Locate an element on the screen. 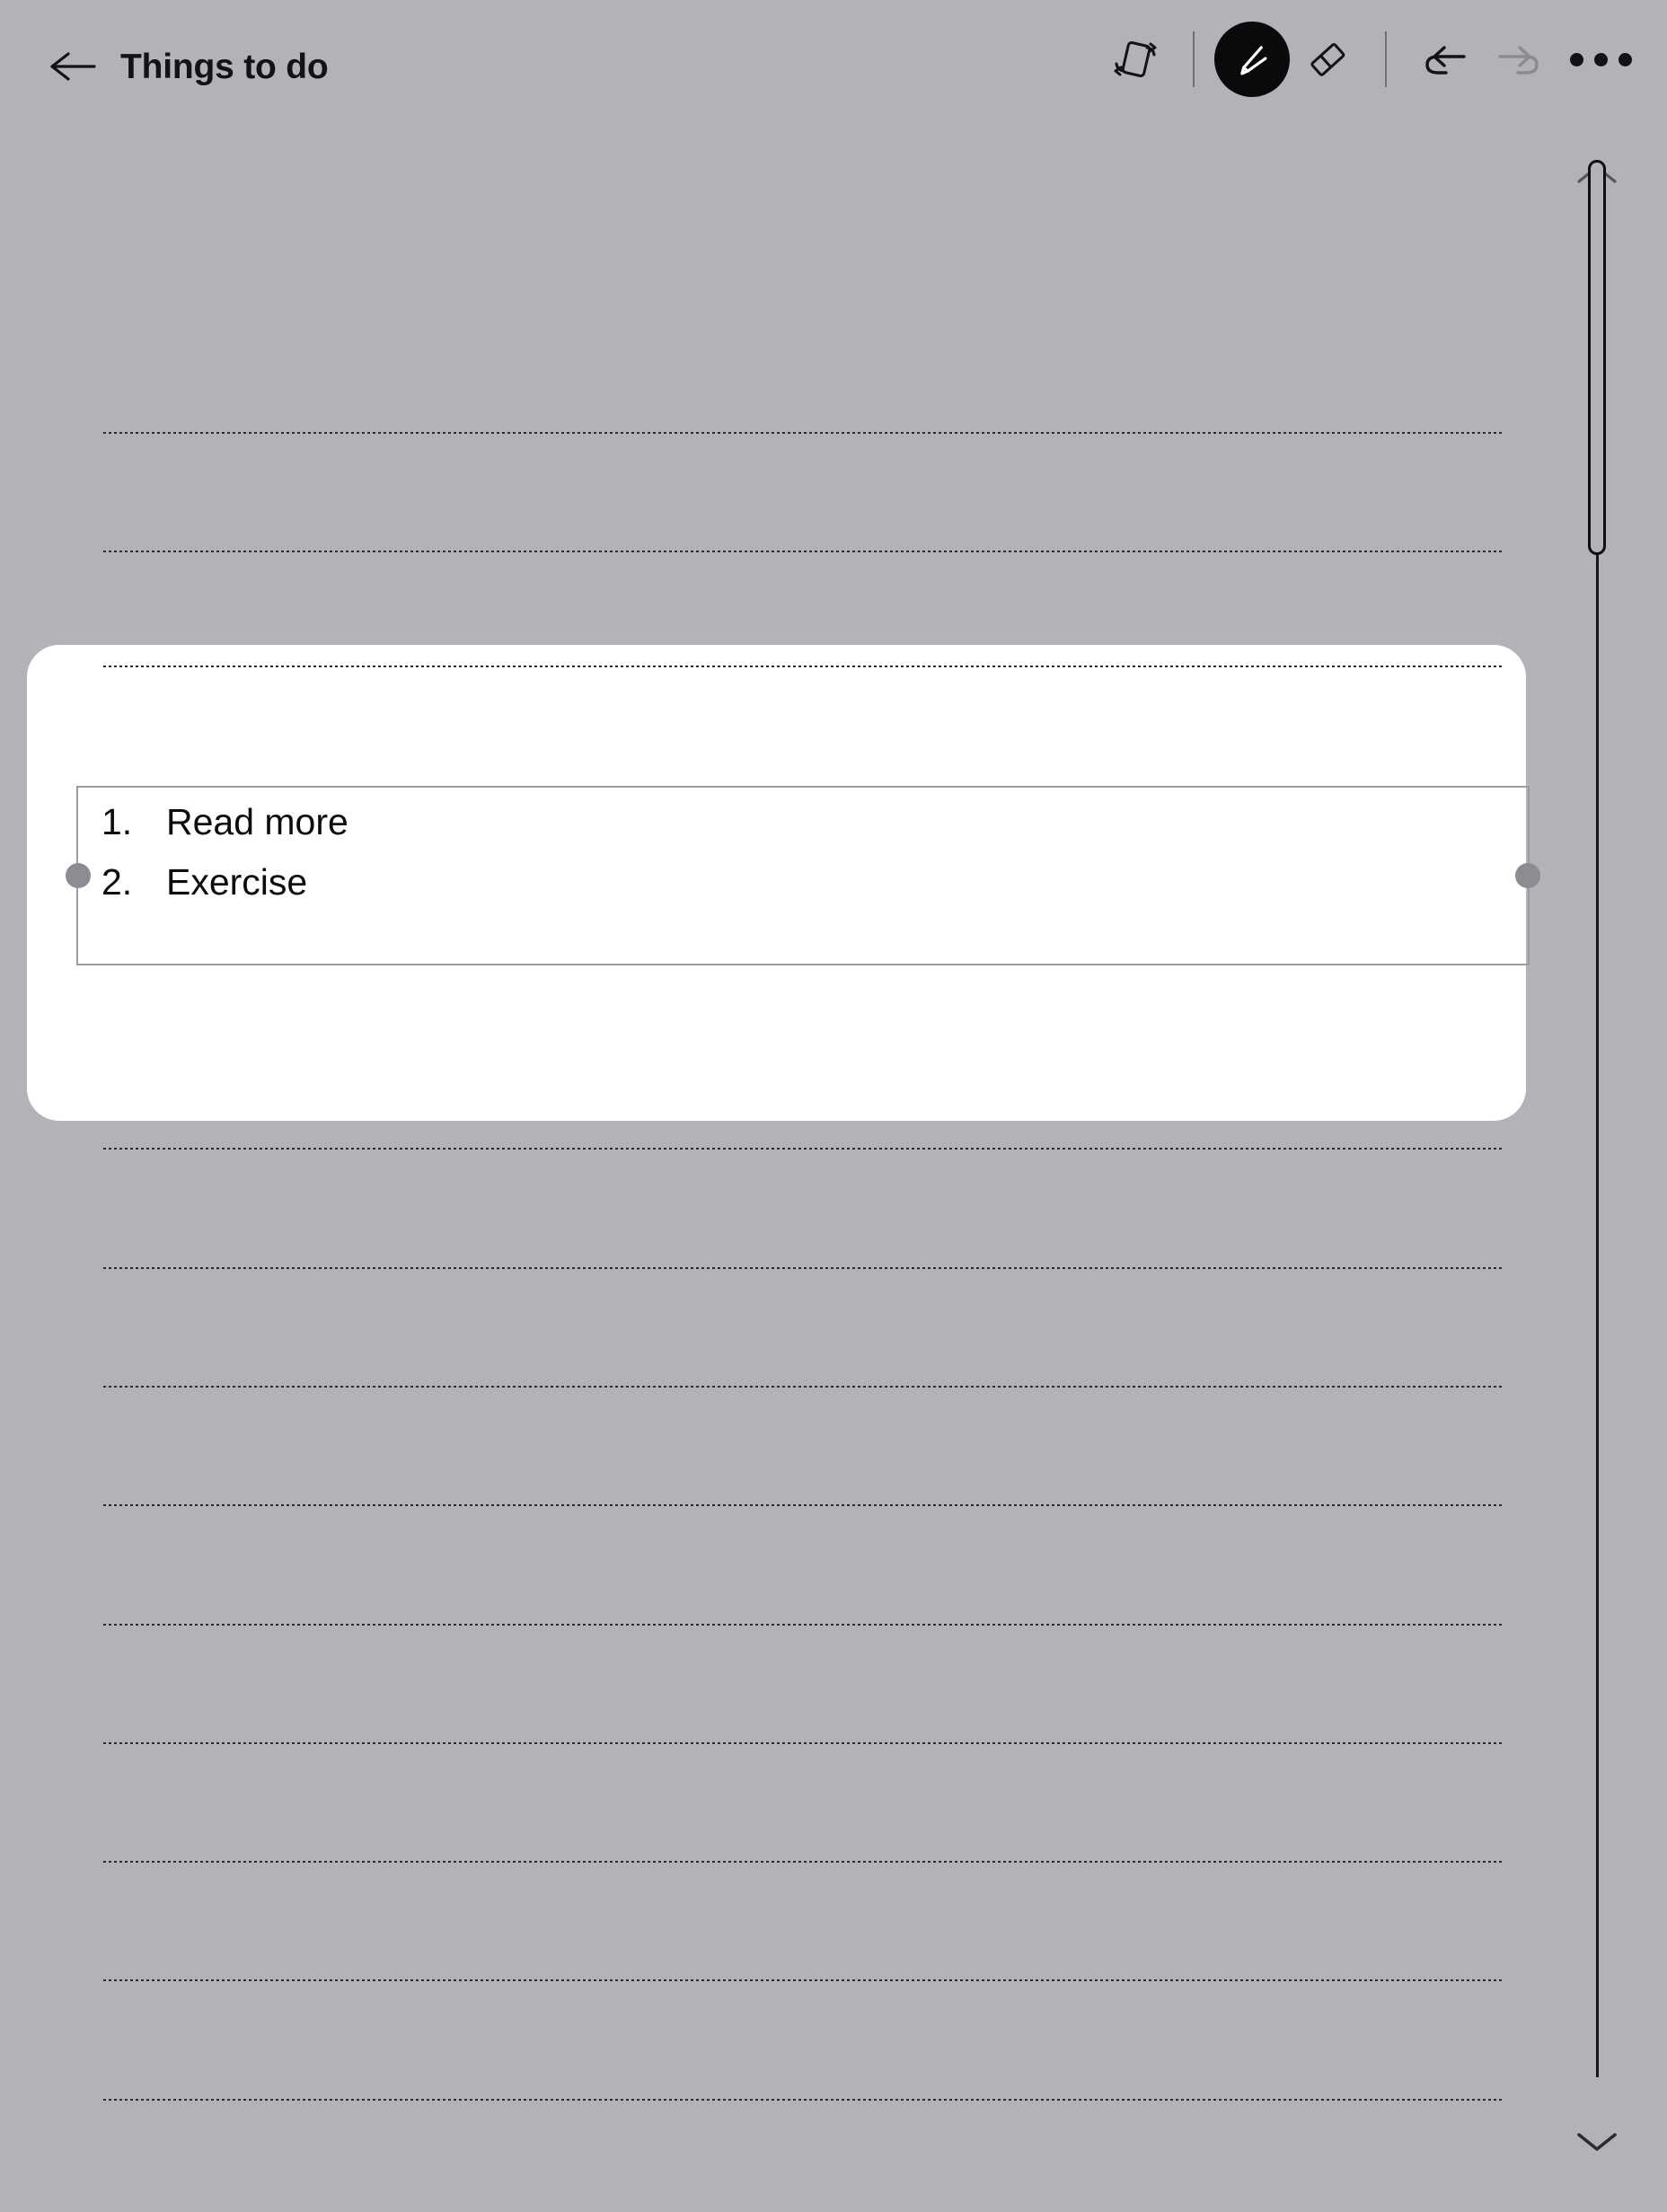 This screenshot has height=2212, width=1667. redo-icon-button is located at coordinates (1520, 60).